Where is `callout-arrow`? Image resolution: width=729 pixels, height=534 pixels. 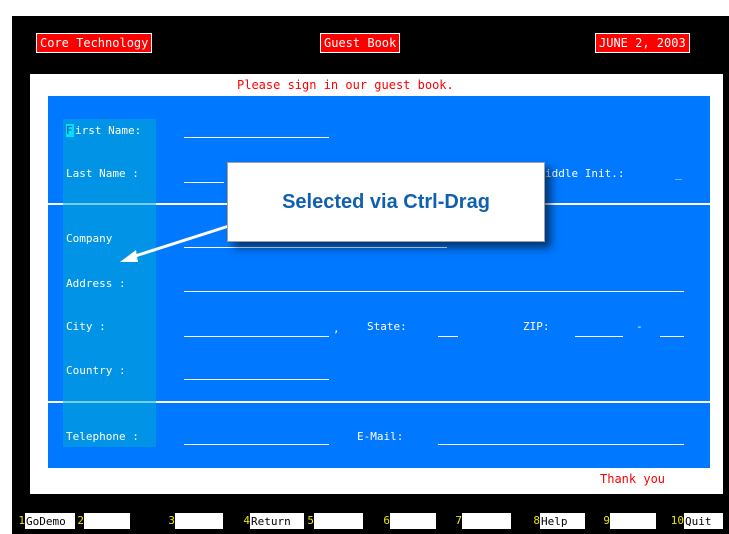
callout-arrow is located at coordinates (176, 242).